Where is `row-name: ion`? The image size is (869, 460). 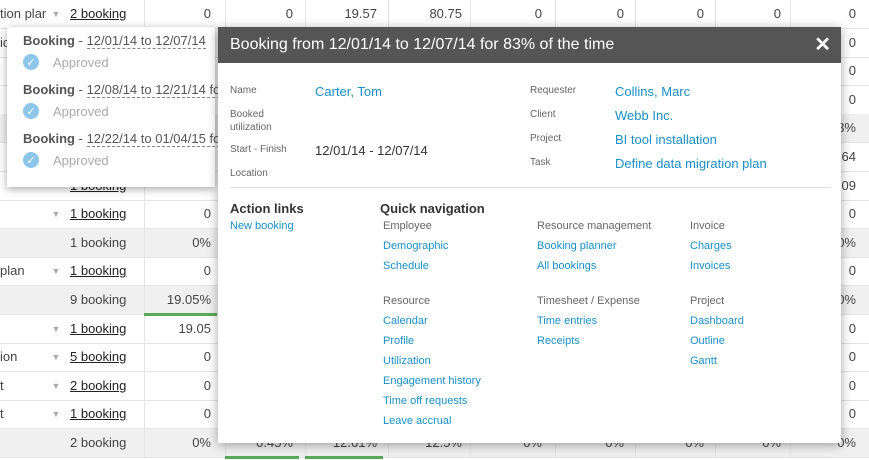 row-name: ion is located at coordinates (9, 357).